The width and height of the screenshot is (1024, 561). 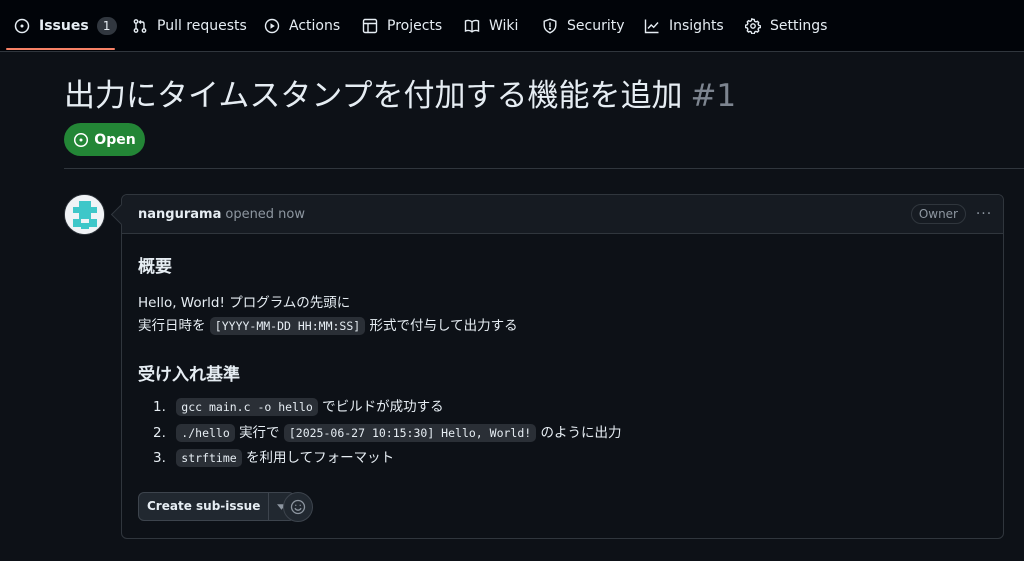 What do you see at coordinates (373, 96) in the screenshot?
I see `issue-title-text: 出力にタイムスタンプを付加する機能を追加` at bounding box center [373, 96].